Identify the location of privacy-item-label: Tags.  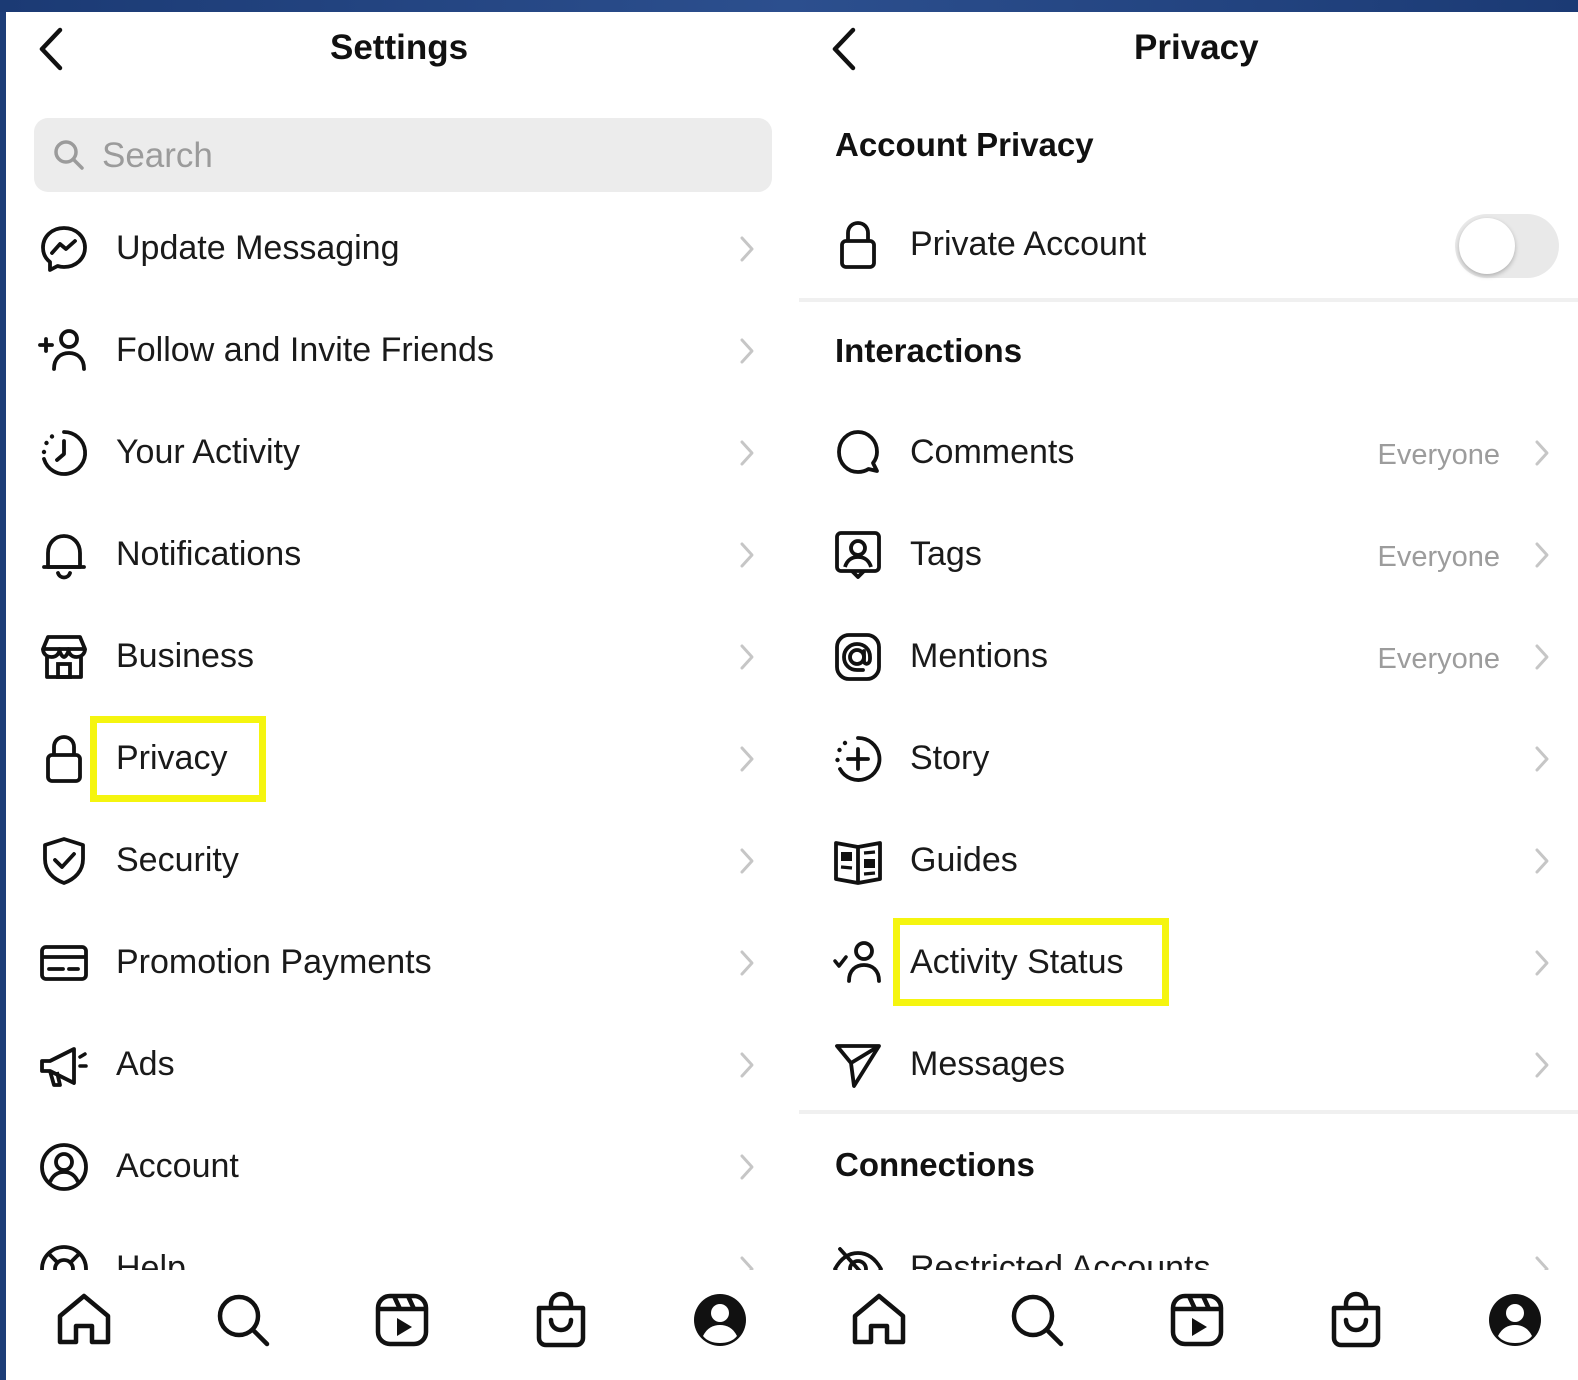
(946, 554).